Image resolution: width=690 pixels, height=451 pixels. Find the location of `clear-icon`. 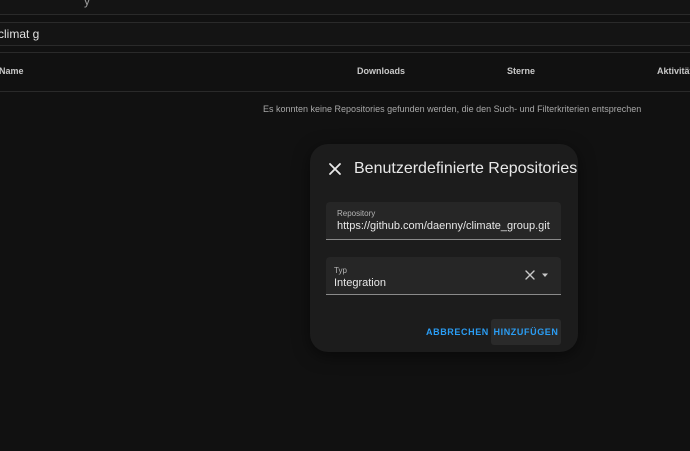

clear-icon is located at coordinates (530, 275).